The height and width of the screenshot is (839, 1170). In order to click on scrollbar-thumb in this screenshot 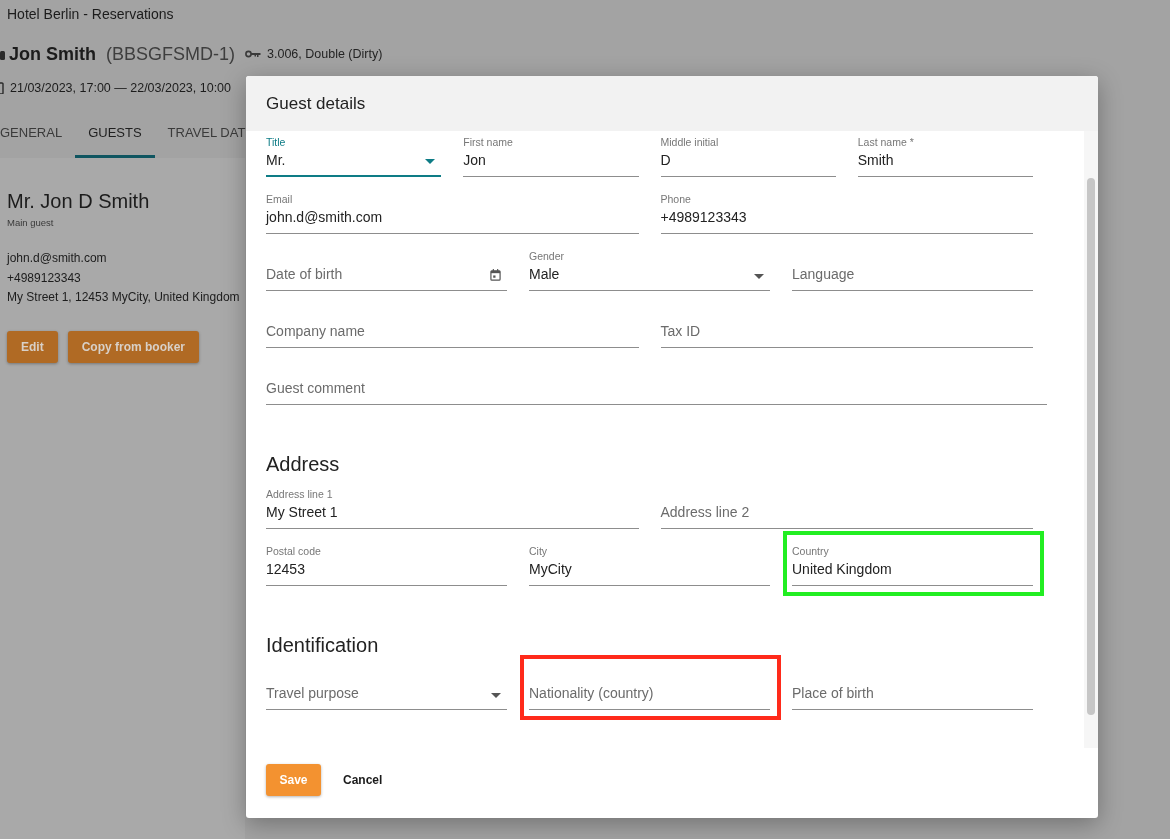, I will do `click(1091, 446)`.